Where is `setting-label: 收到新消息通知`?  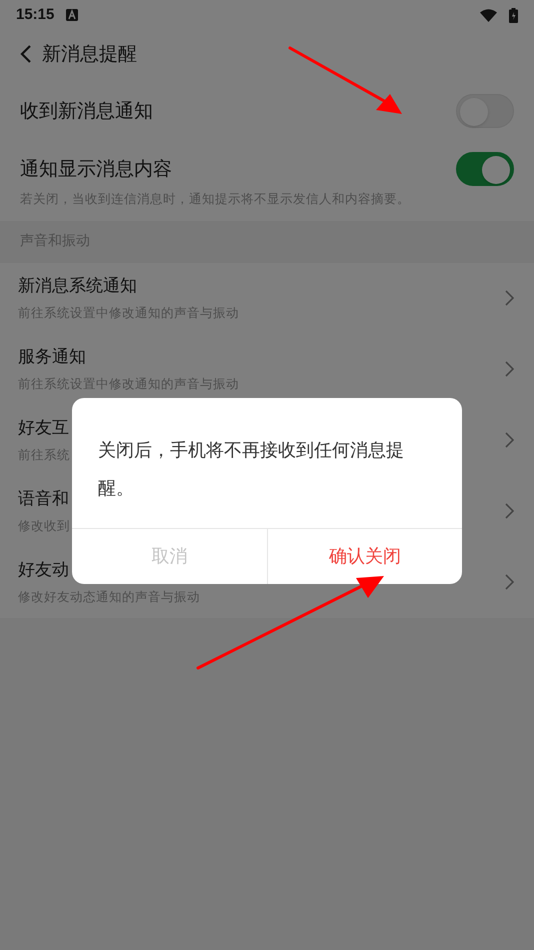 setting-label: 收到新消息通知 is located at coordinates (87, 111).